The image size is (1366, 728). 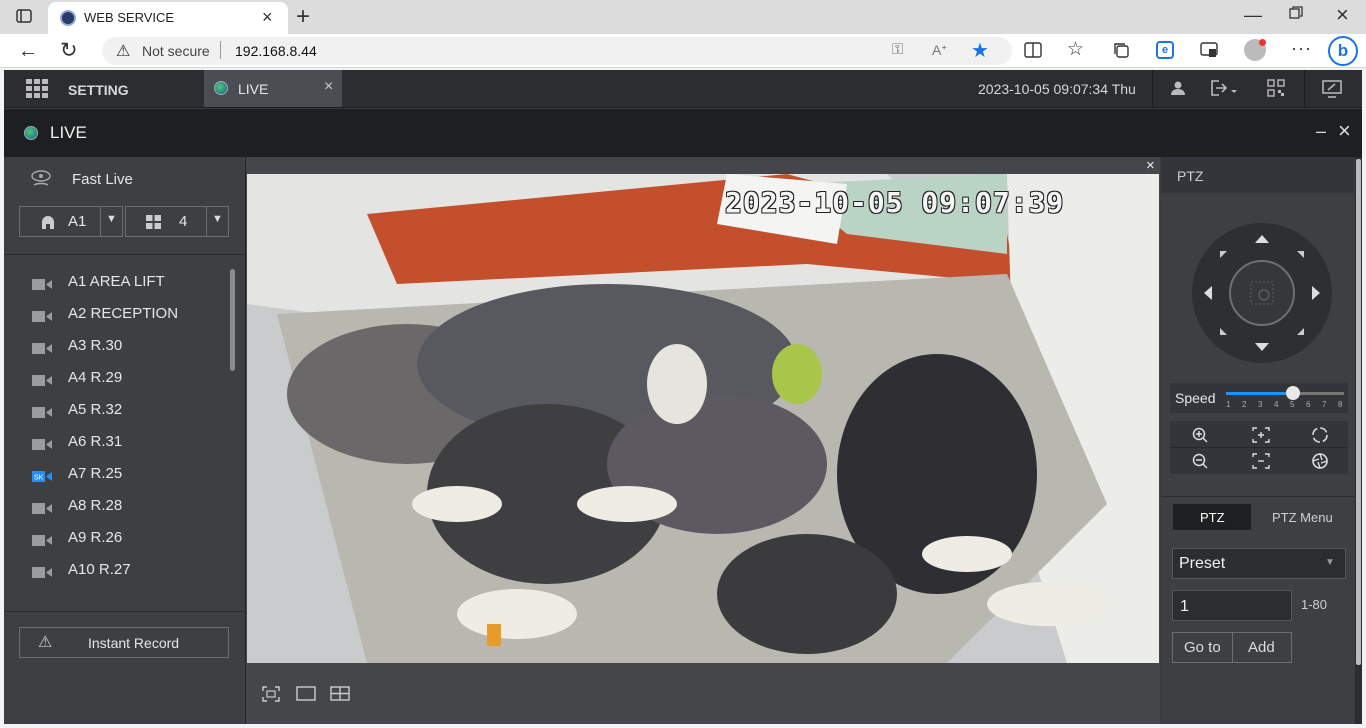 What do you see at coordinates (1296, 15) in the screenshot?
I see `restore-window-icon` at bounding box center [1296, 15].